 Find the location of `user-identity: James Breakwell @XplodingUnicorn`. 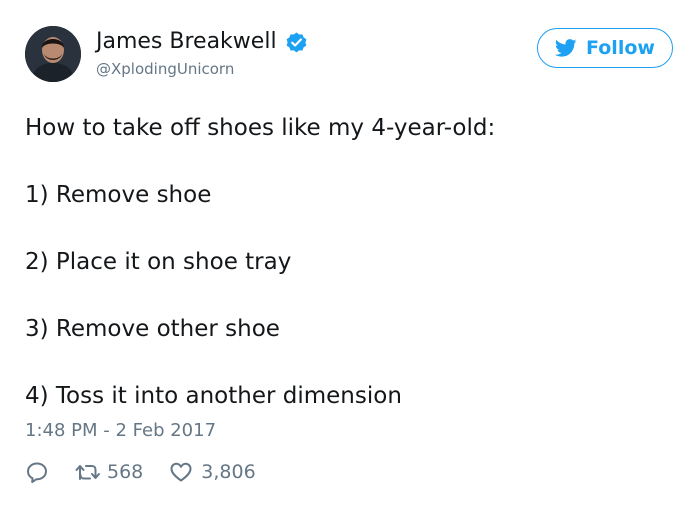

user-identity: James Breakwell @XplodingUnicorn is located at coordinates (202, 54).